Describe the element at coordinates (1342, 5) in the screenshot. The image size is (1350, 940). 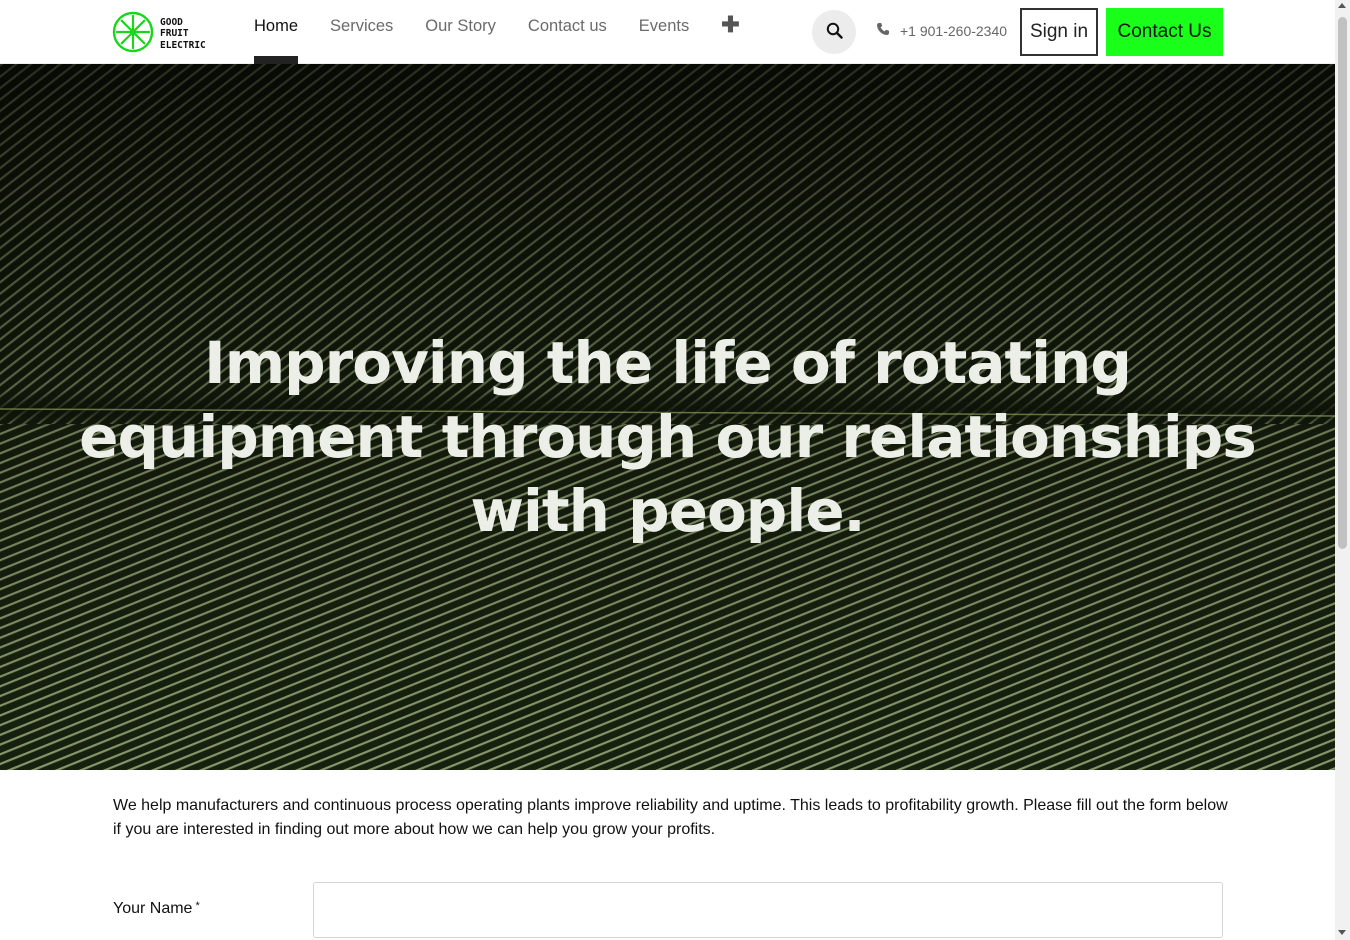
I see `scroll-up-arrow-icon` at that location.